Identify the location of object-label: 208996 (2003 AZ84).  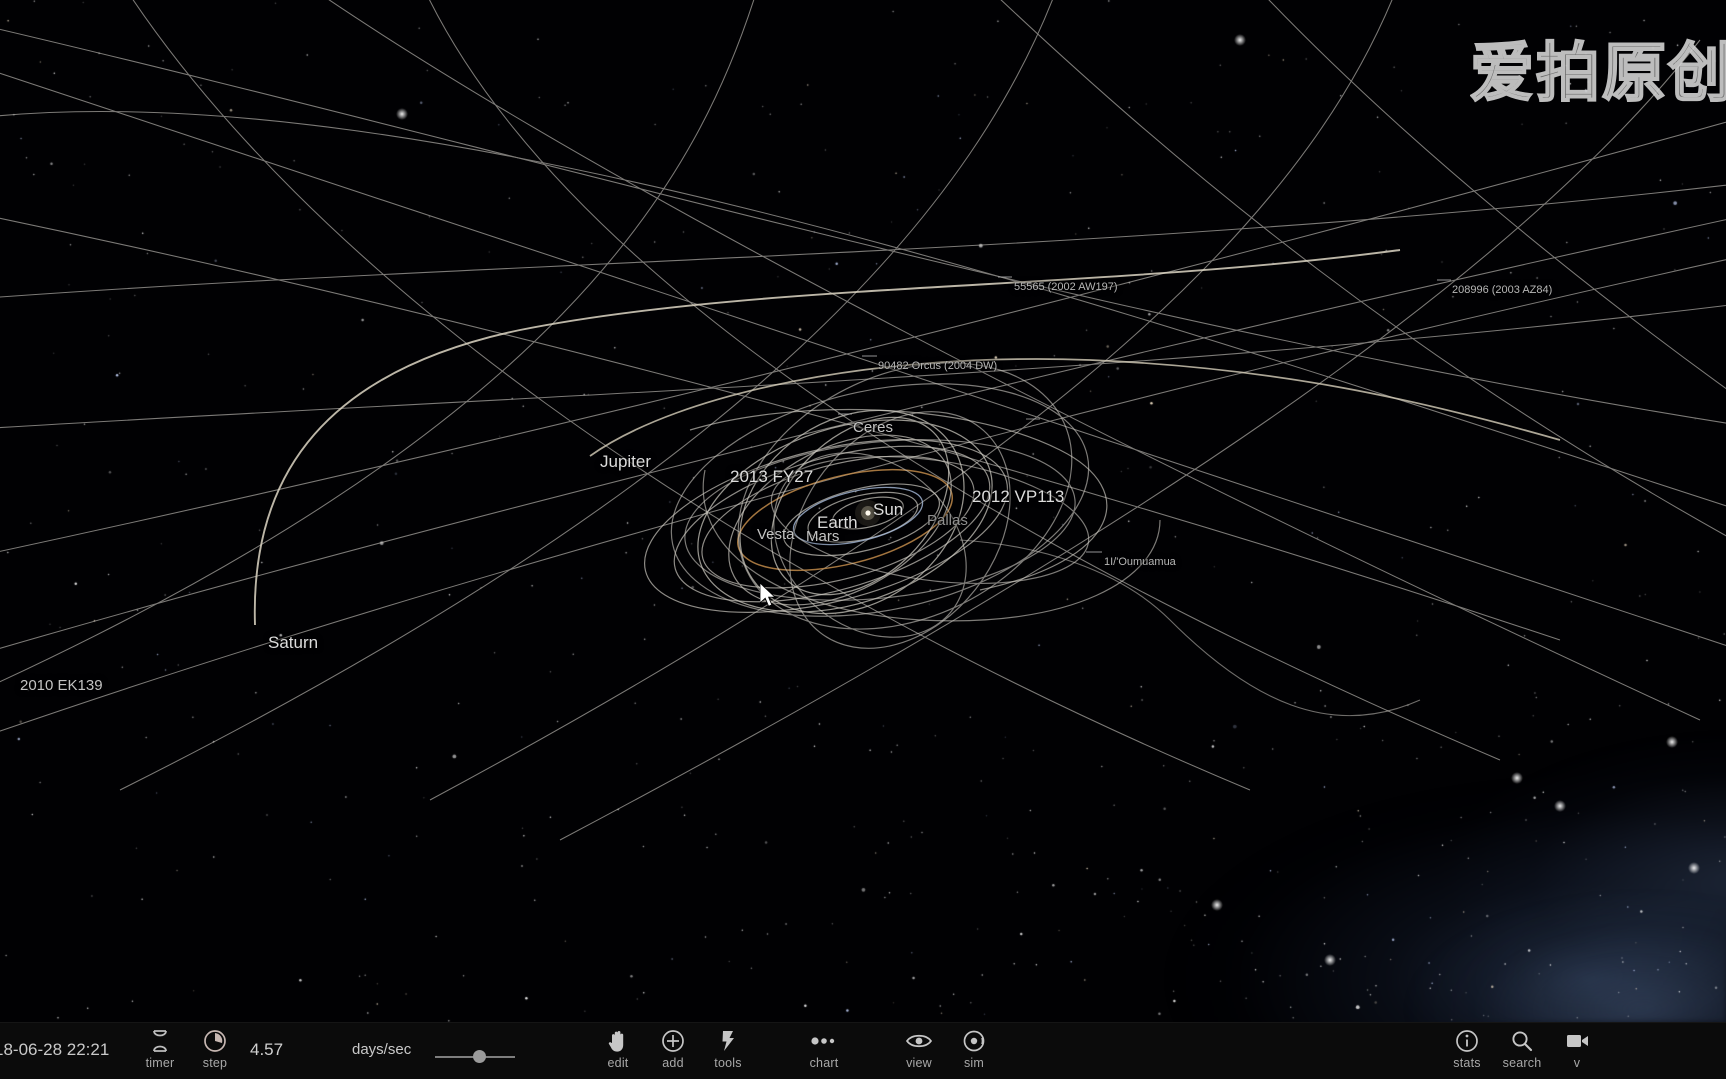
(1502, 290).